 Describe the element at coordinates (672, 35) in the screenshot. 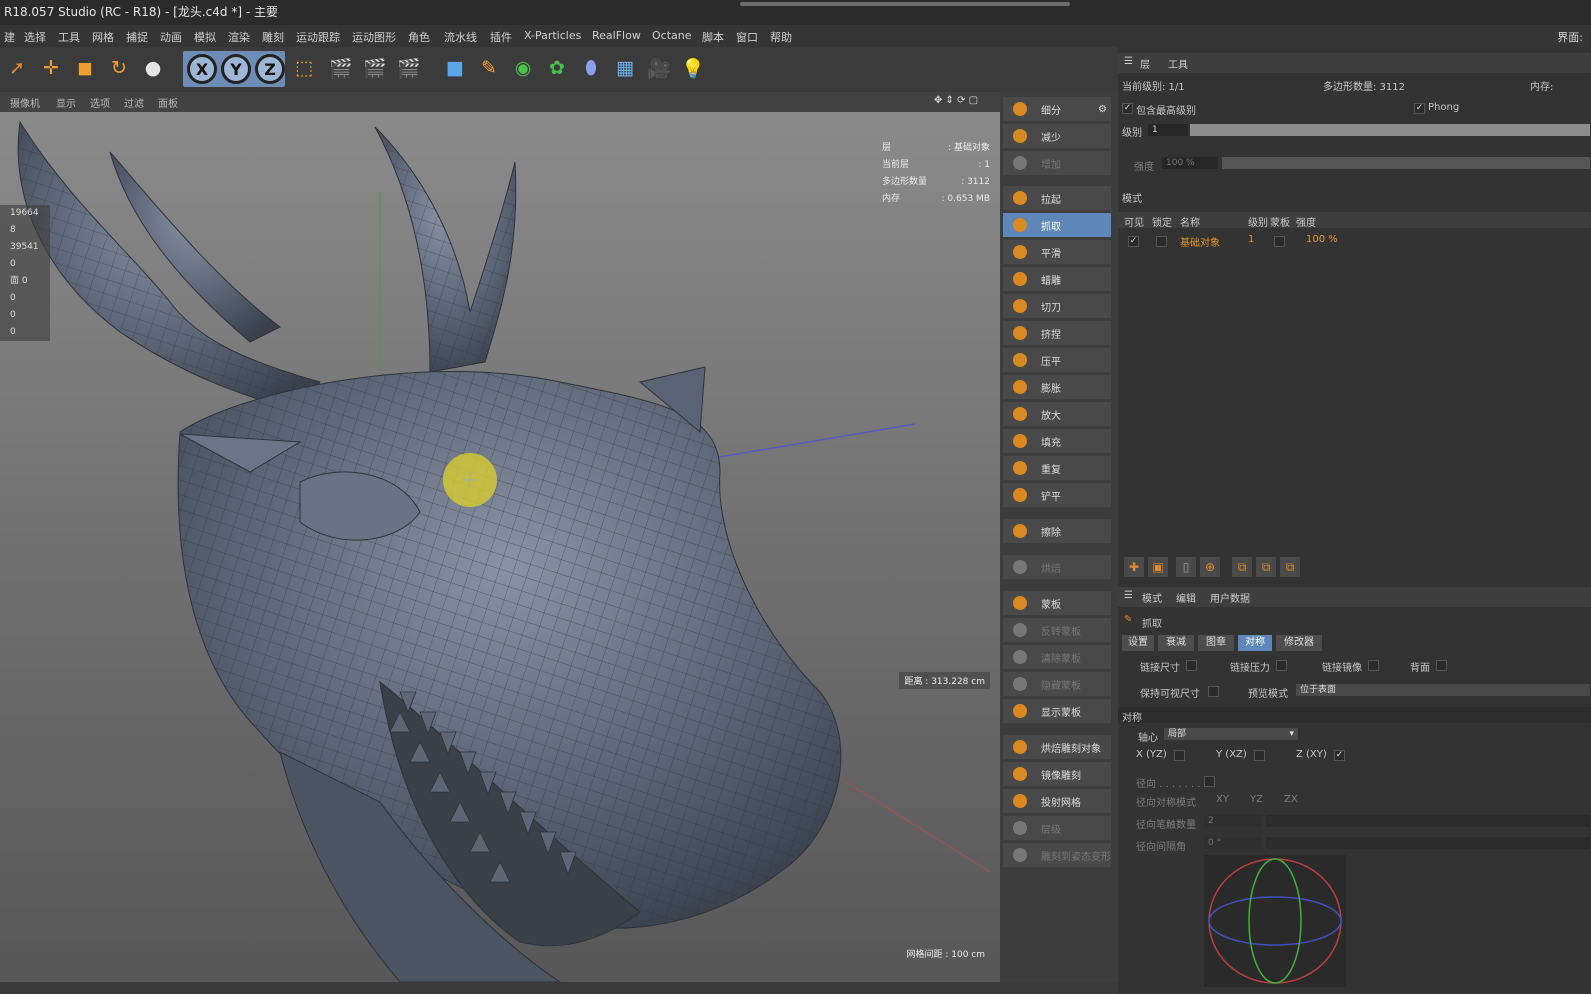

I see `menu-item: Octane` at that location.